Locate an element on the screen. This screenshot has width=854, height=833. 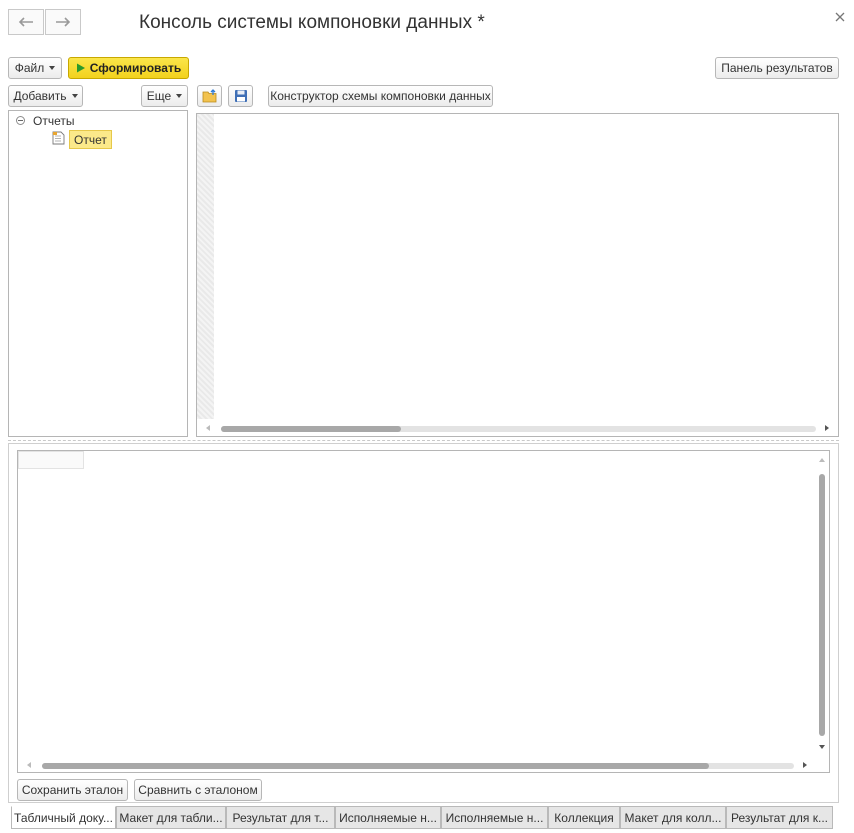
save-reference-label: Сохранить эталон is located at coordinates (72, 790).